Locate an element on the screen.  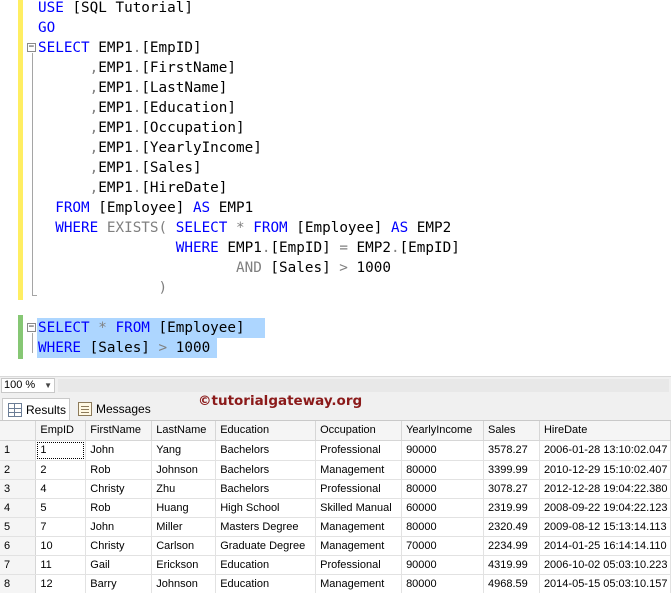
grid-cell: 2319.99 is located at coordinates (511, 508).